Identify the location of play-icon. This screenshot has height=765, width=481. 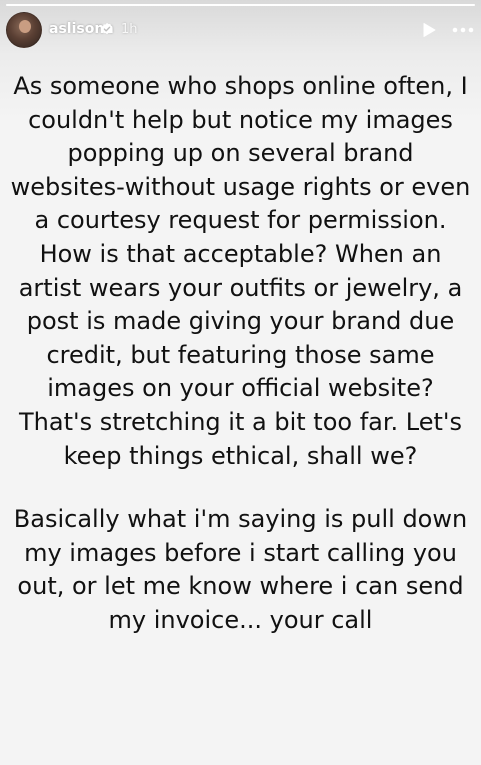
(429, 30).